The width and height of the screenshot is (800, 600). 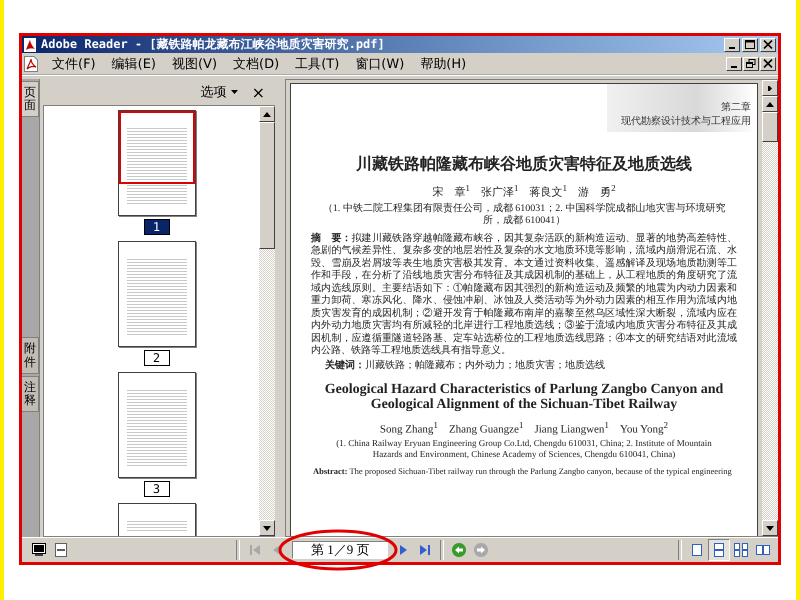 I want to click on menu-item: 编辑(E), so click(x=134, y=63).